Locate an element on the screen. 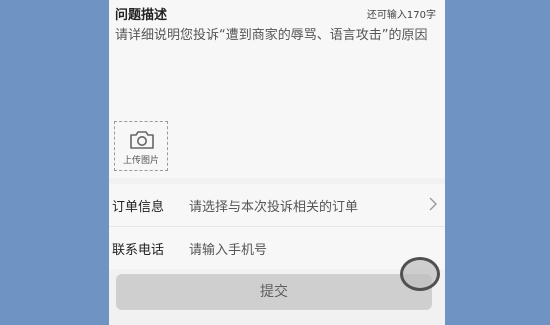 This screenshot has height=325, width=550. problem-description-textarea: 请详细说明您投诉“遭到商家的辱骂、语言攻击”的原因 is located at coordinates (275, 35).